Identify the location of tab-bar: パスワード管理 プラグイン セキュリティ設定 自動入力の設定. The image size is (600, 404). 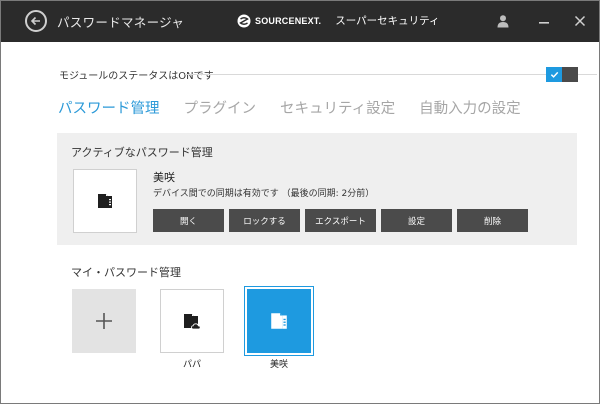
(289, 107).